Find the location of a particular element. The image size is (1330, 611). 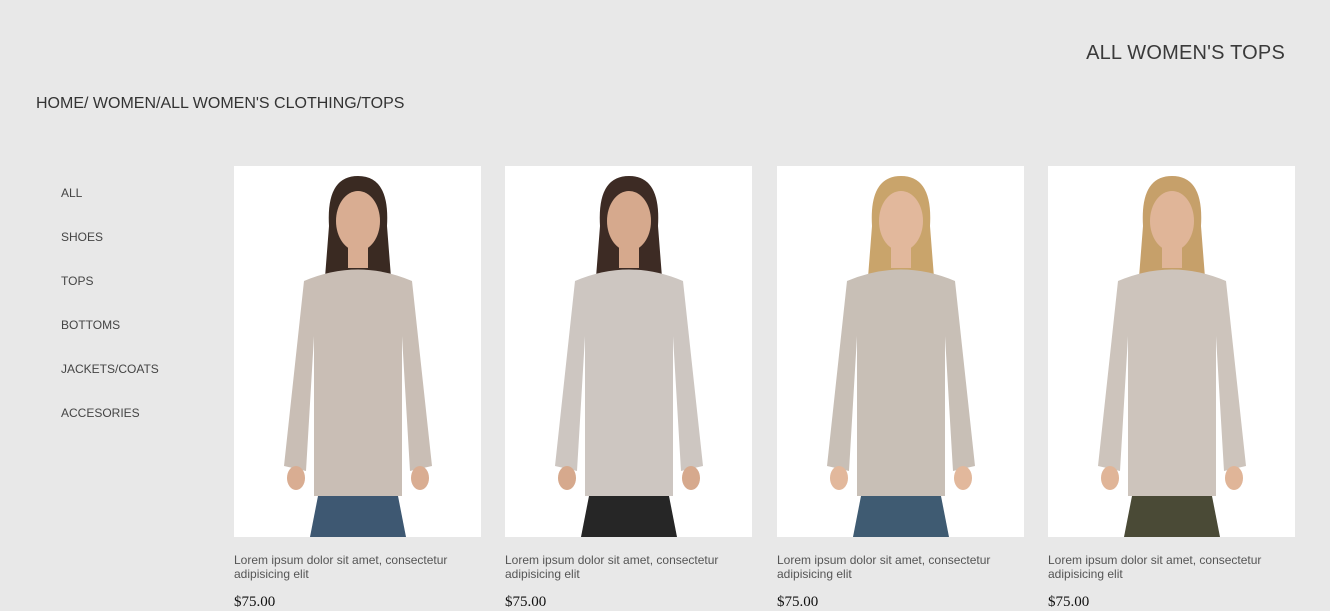

breadcrumb-women: WOMEN/ is located at coordinates (124, 103).